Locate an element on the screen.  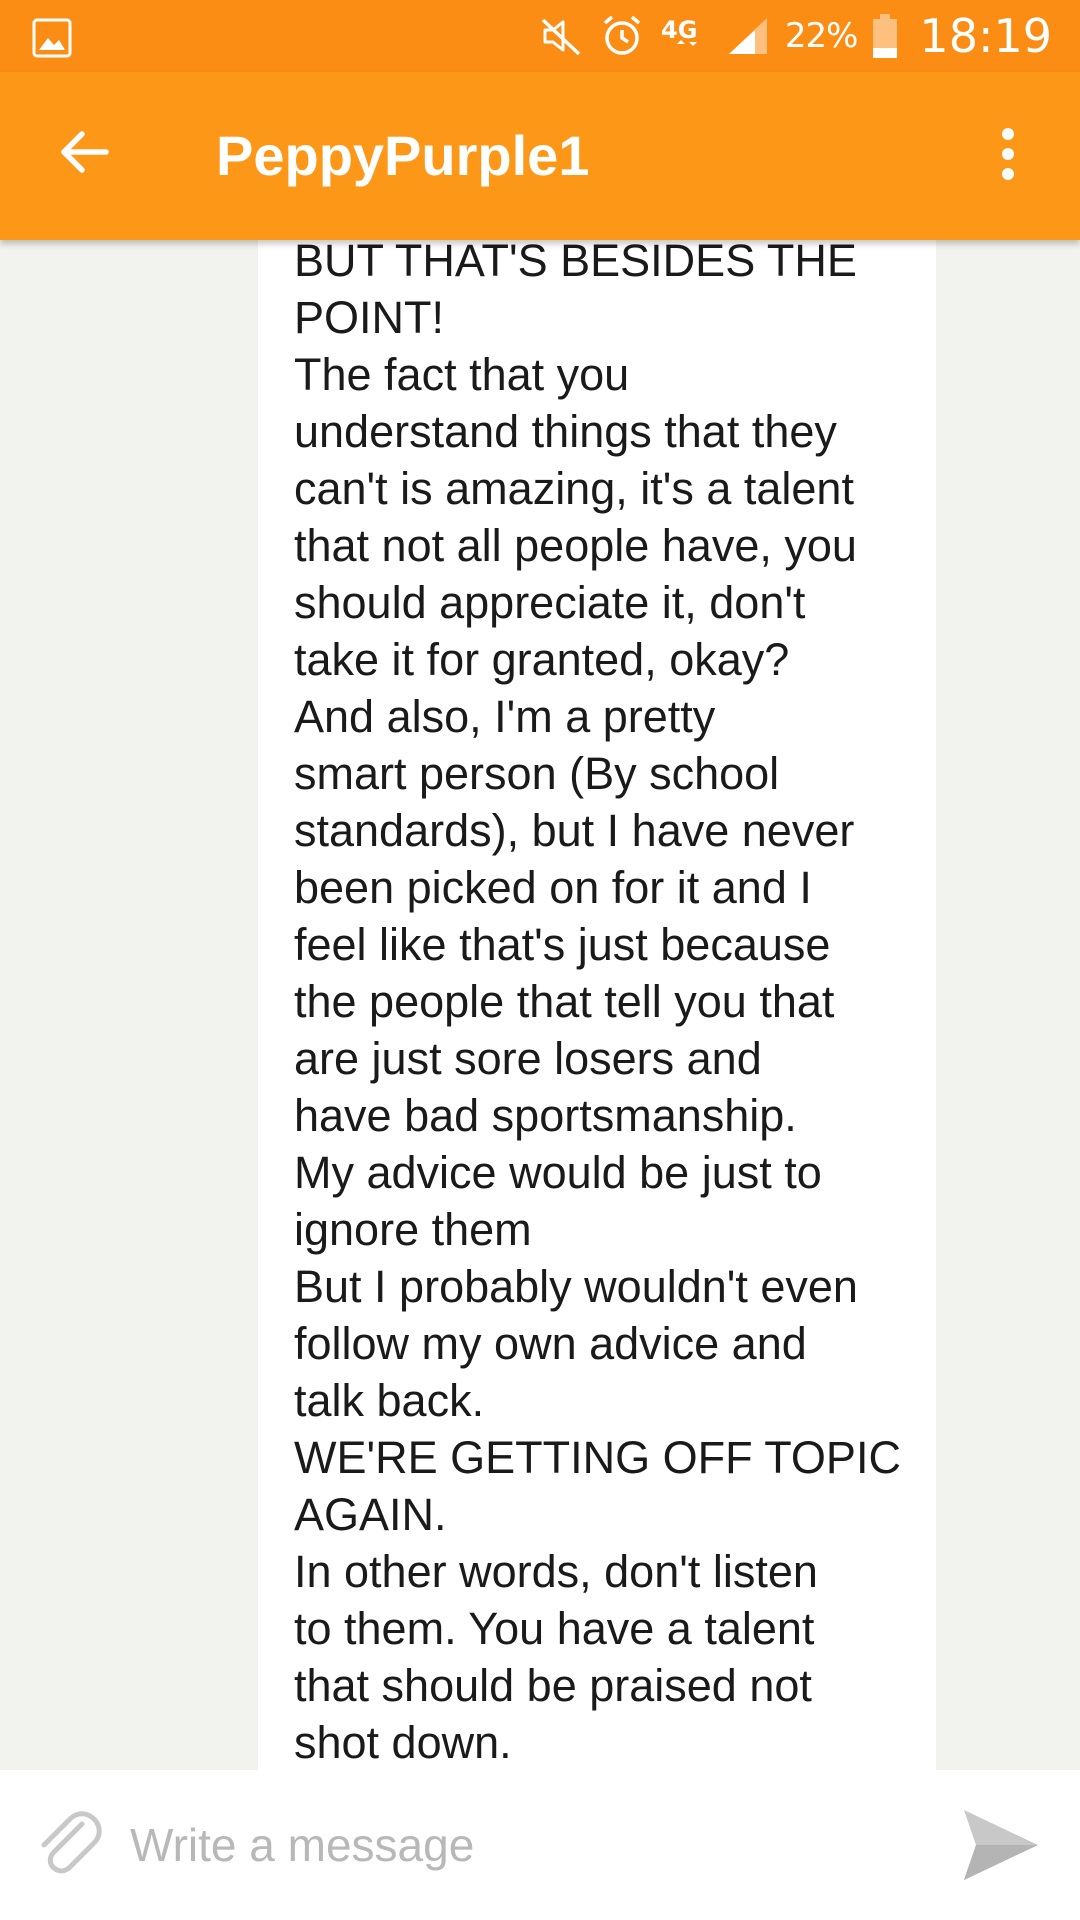
message-line: smart person (By school is located at coordinates (537, 773).